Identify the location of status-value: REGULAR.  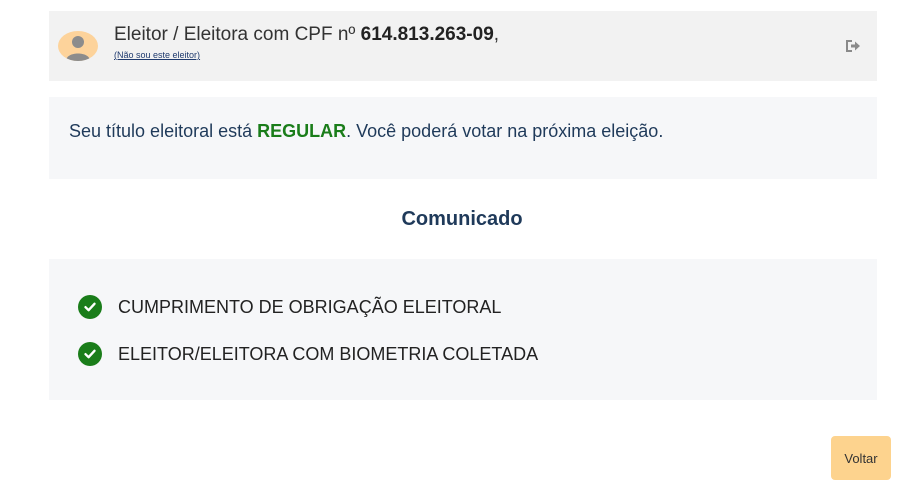
(302, 131).